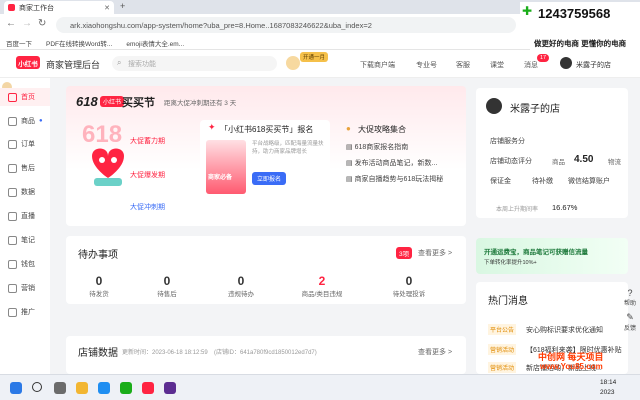 The height and width of the screenshot is (400, 640). I want to click on wallet-icon, so click(12, 264).